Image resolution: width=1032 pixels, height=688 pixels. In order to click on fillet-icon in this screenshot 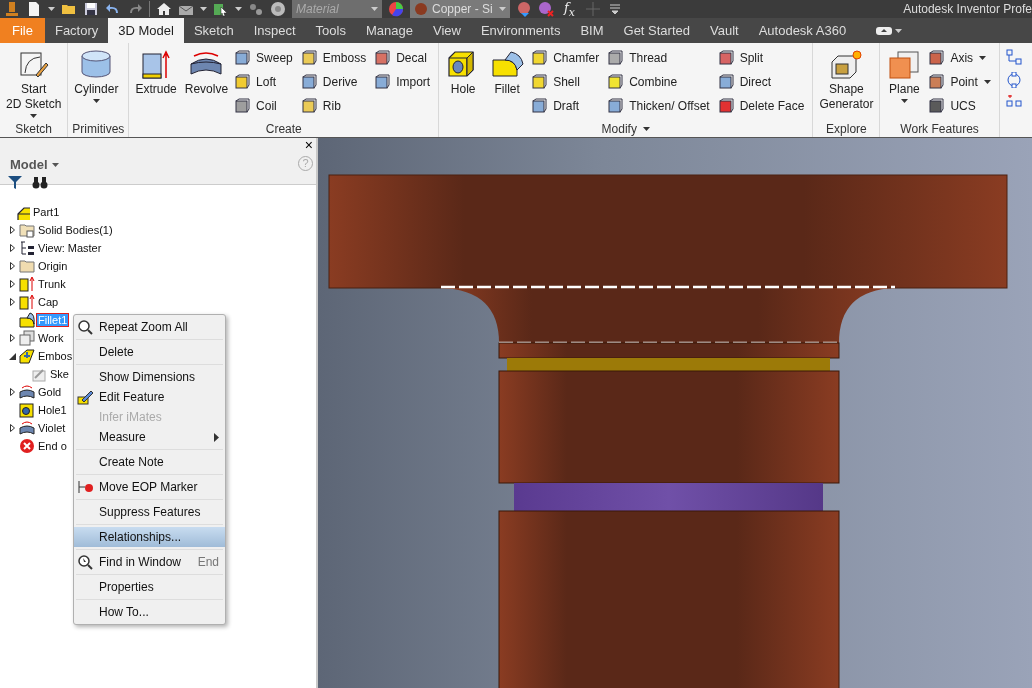, I will do `click(27, 320)`.